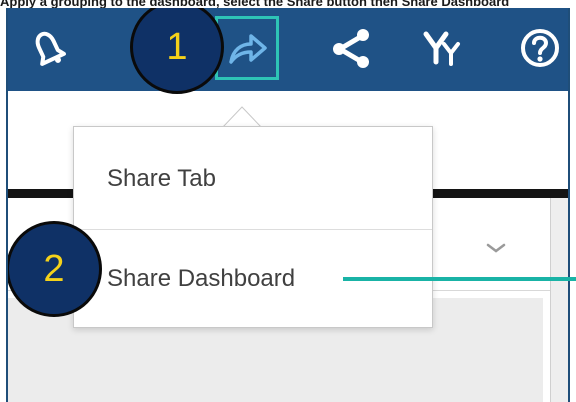 This screenshot has width=576, height=402. What do you see at coordinates (352, 48) in the screenshot?
I see `share-network-icon` at bounding box center [352, 48].